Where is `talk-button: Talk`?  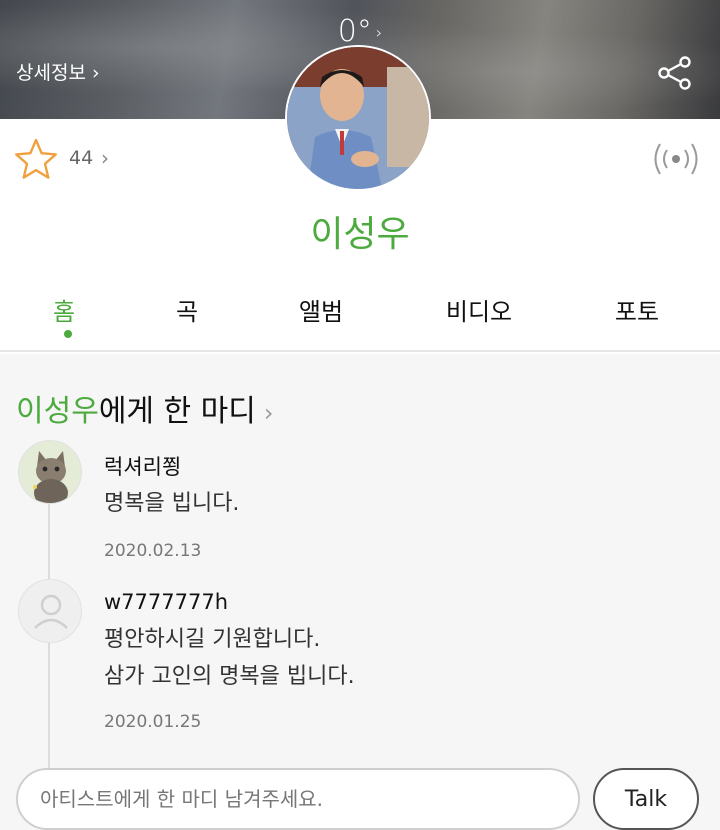
talk-button: Talk is located at coordinates (646, 799).